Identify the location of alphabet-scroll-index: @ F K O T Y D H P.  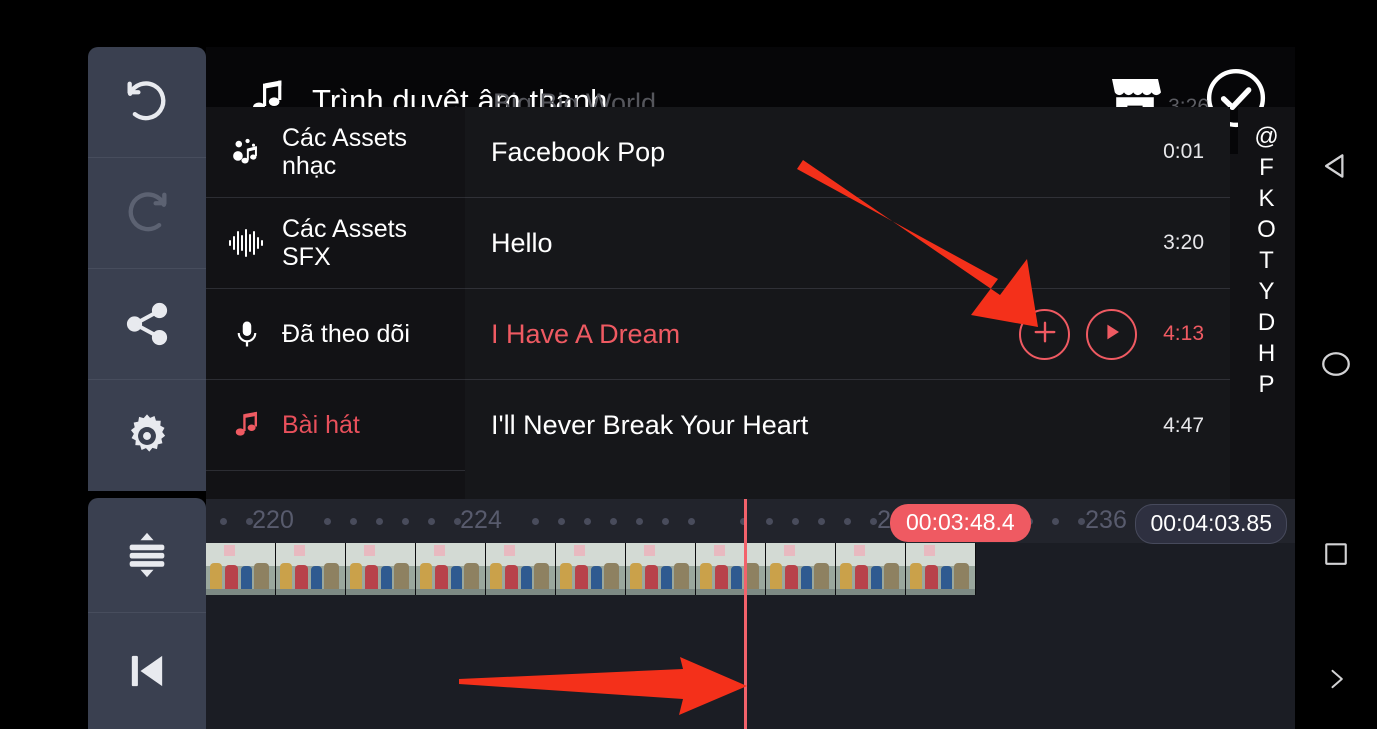
(1266, 303).